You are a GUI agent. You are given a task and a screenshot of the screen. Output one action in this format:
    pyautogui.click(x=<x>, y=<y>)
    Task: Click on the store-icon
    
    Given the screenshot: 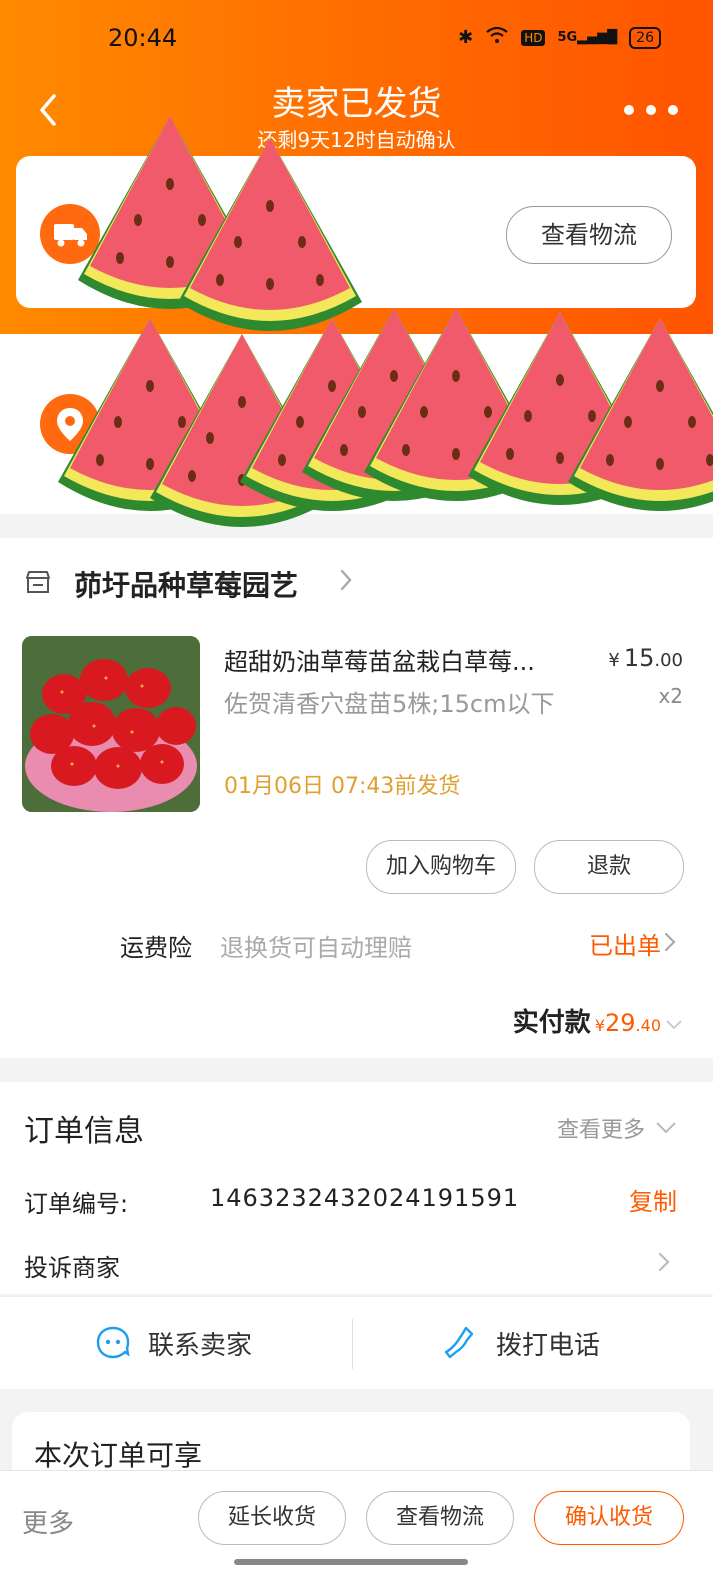 What is the action you would take?
    pyautogui.click(x=38, y=582)
    